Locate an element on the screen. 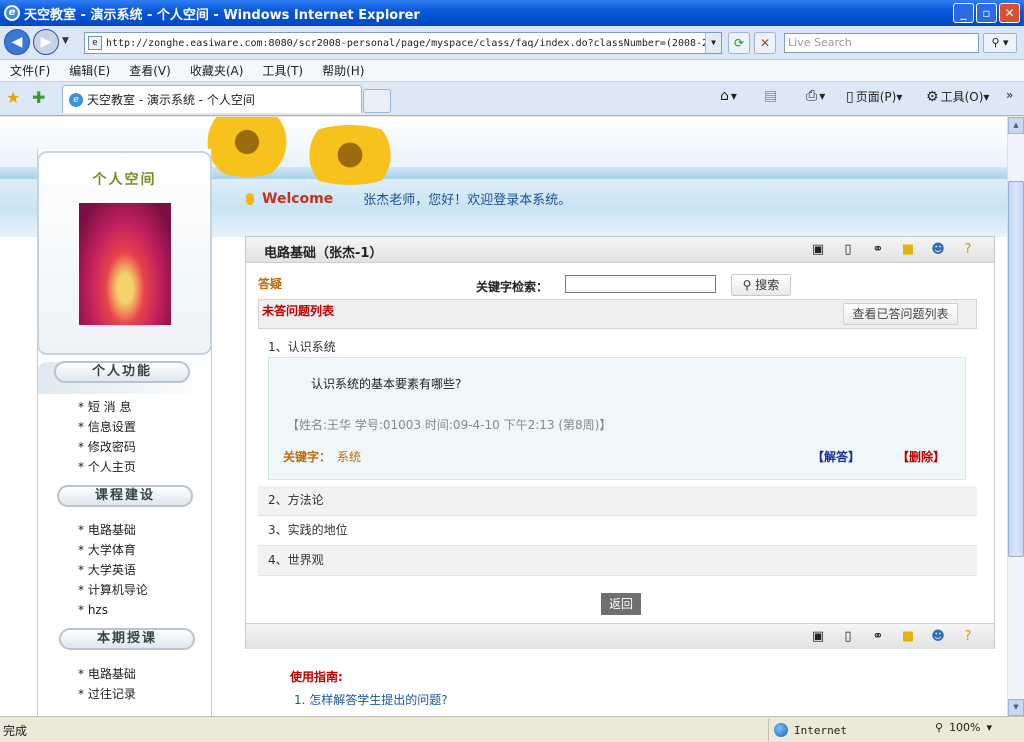  welcome-bar: Welcome 张杰老师，您好！欢迎登录本系统。 is located at coordinates (408, 198).